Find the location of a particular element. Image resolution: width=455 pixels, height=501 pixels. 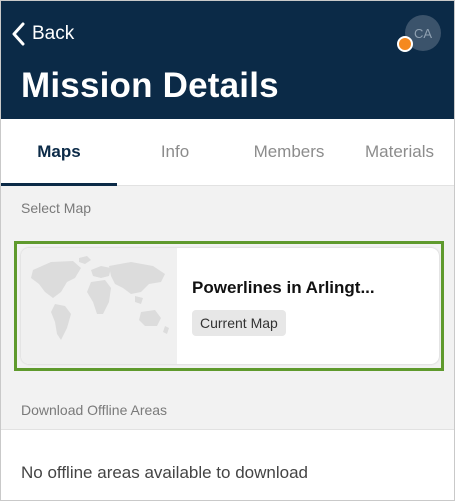

tab-info-label: Info is located at coordinates (175, 151).